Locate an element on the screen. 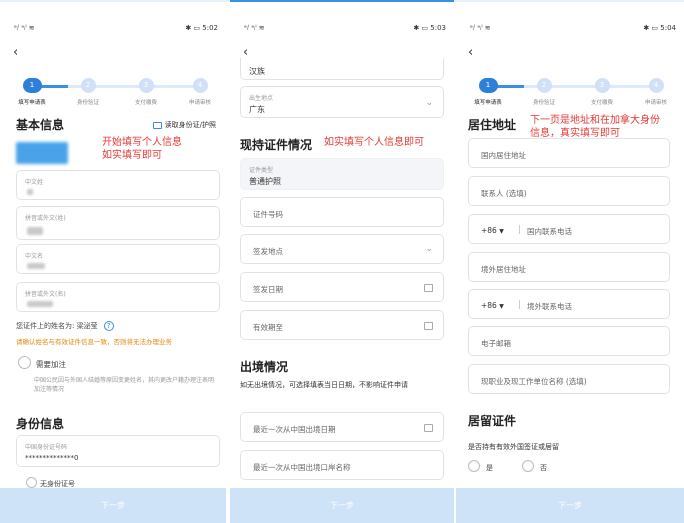 The width and height of the screenshot is (684, 523). given-name-cn-field: 中文名 is located at coordinates (118, 259).